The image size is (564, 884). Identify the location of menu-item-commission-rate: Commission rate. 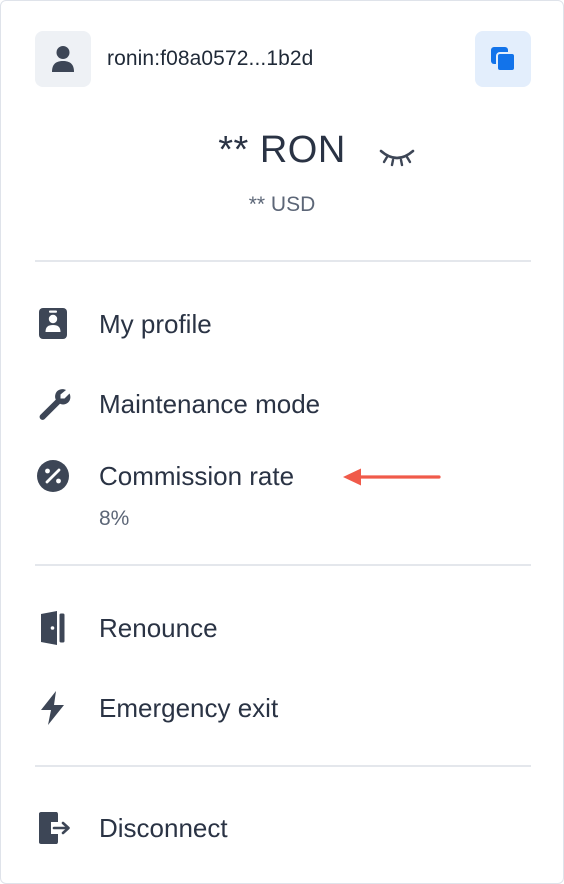
(283, 475).